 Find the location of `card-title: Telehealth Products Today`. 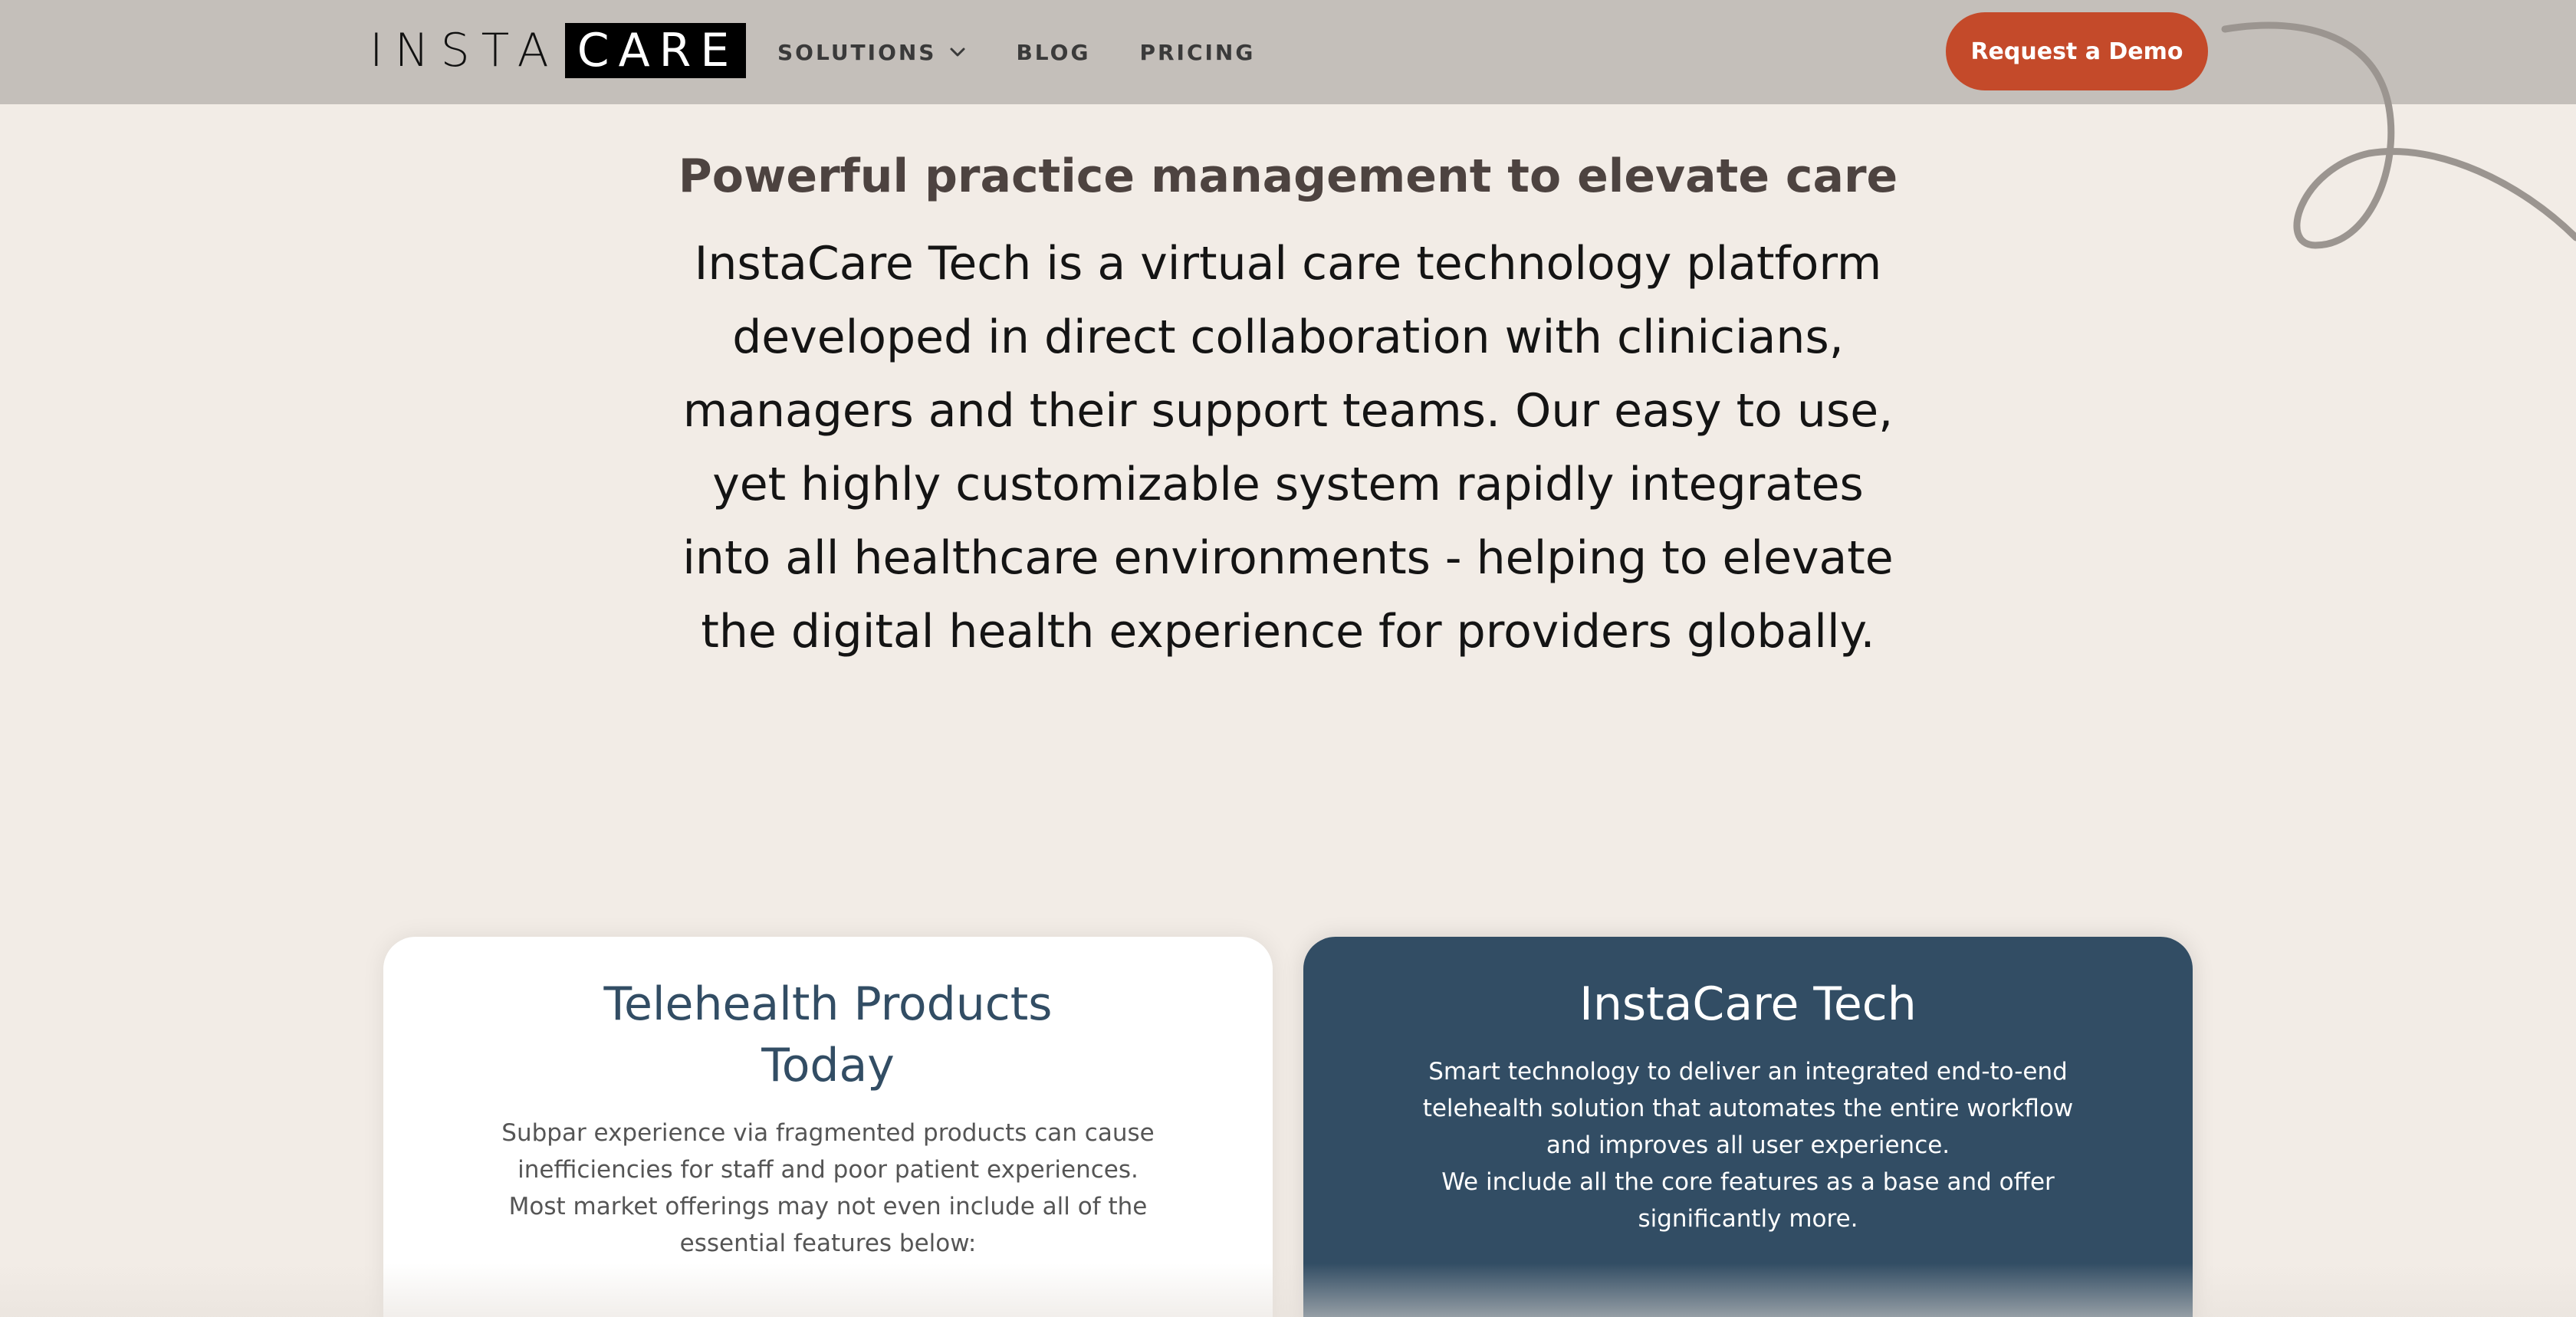

card-title: Telehealth Products Today is located at coordinates (828, 1035).